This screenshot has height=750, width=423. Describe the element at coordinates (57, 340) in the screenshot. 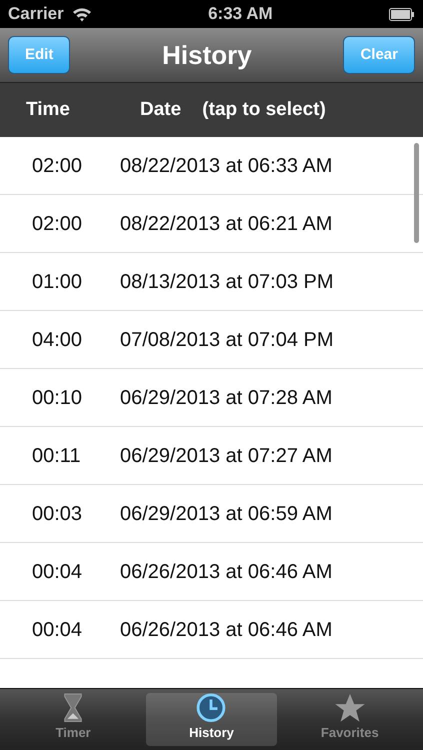

I see `time-cell-text: 04:00` at that location.